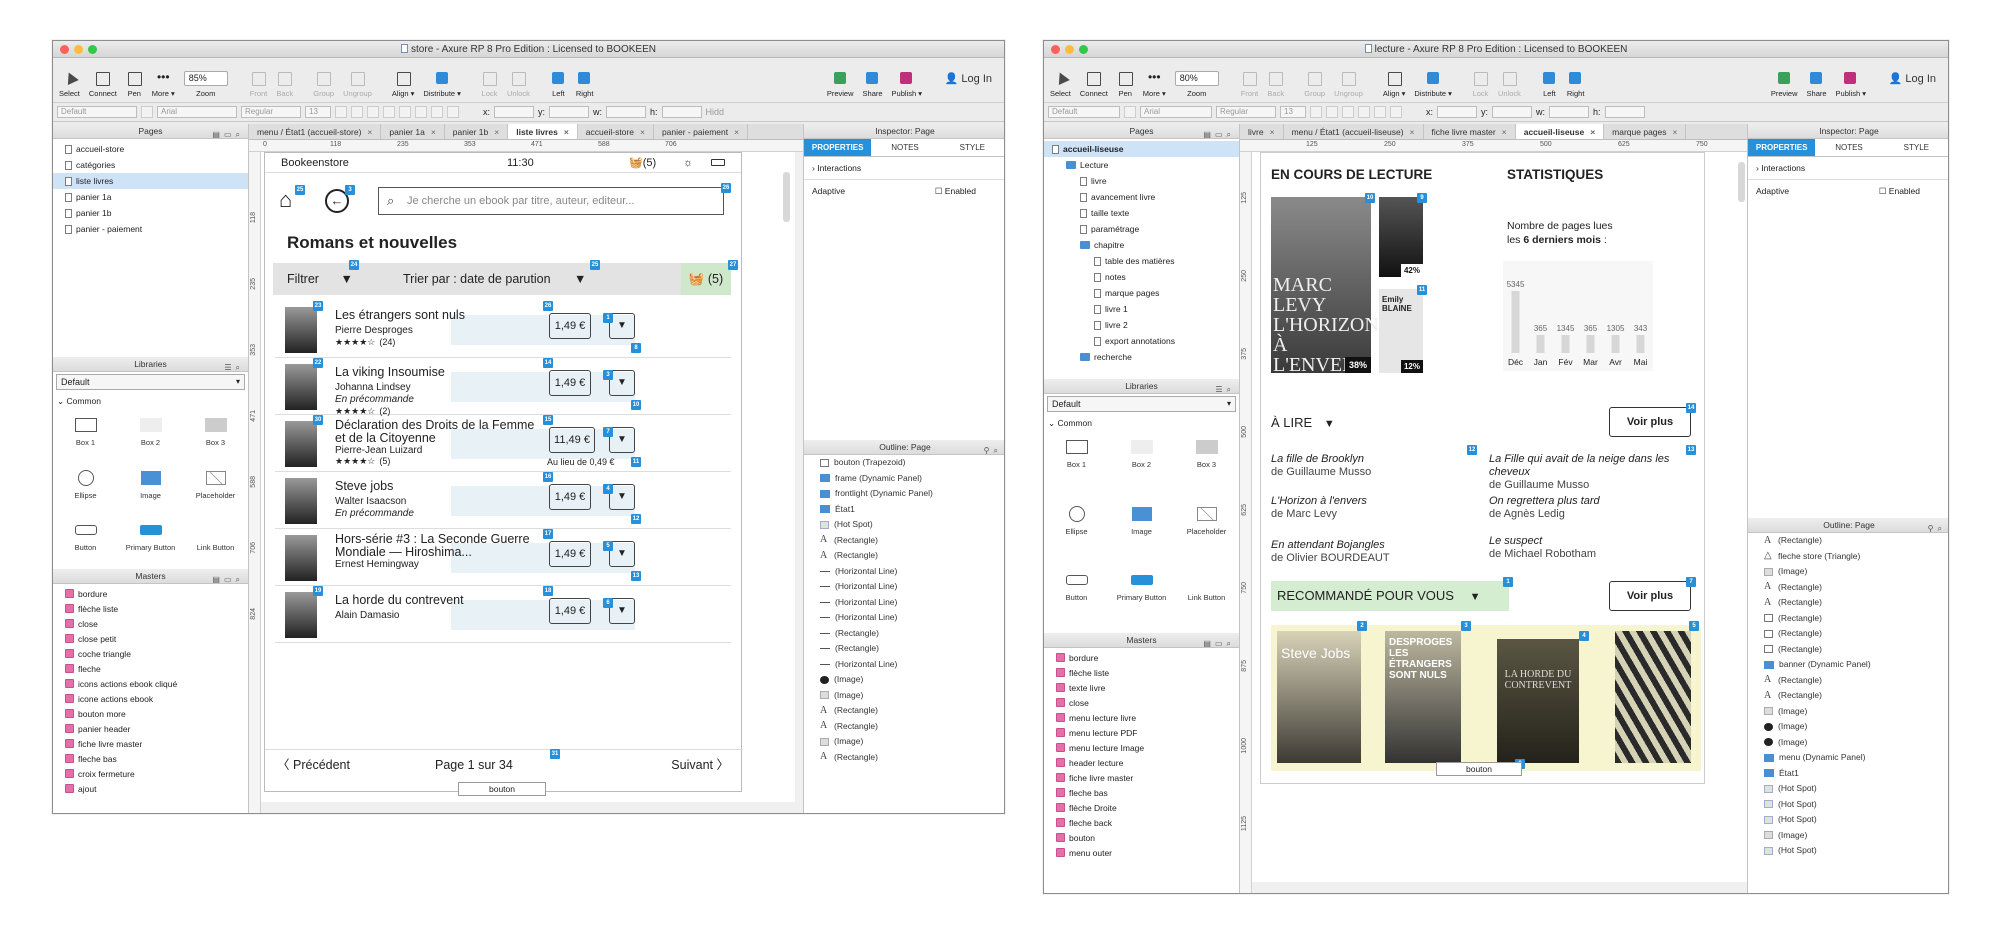 This screenshot has width=2000, height=940. Describe the element at coordinates (1401, 237) in the screenshot. I see `cover-current-2: 42%` at that location.